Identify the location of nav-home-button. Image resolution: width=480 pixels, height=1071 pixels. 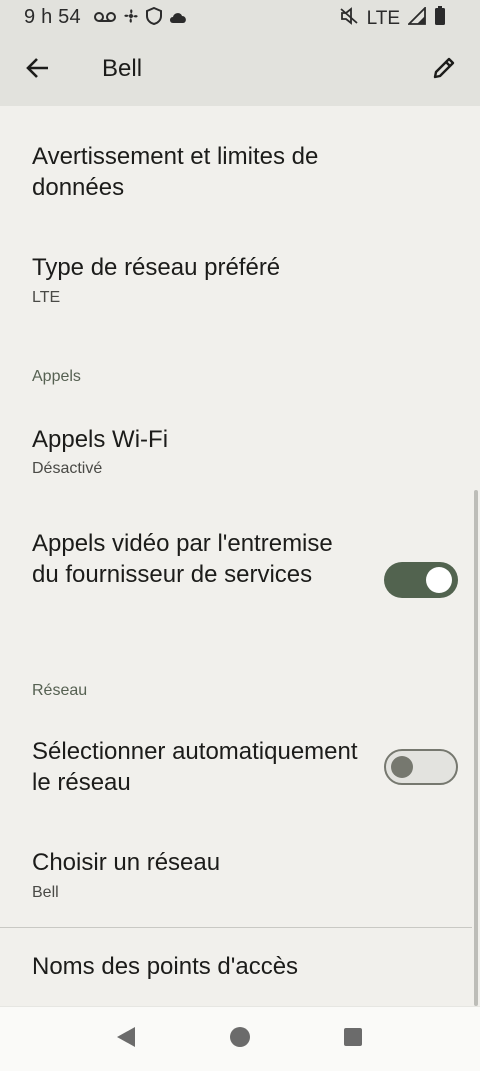
(240, 1039).